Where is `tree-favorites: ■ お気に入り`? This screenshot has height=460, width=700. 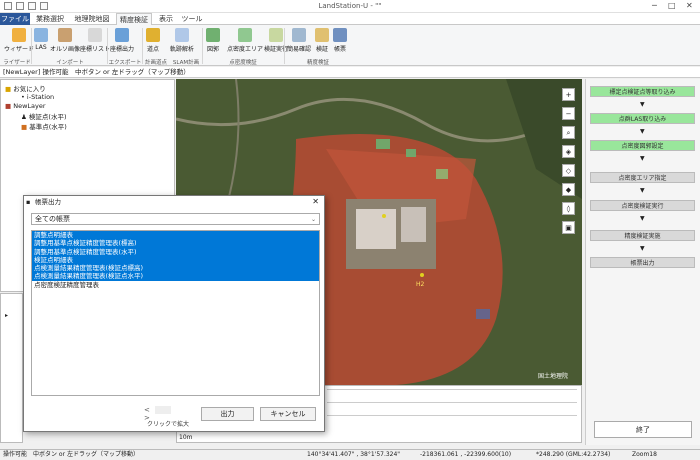 tree-favorites: ■ お気に入り is located at coordinates (25, 88).